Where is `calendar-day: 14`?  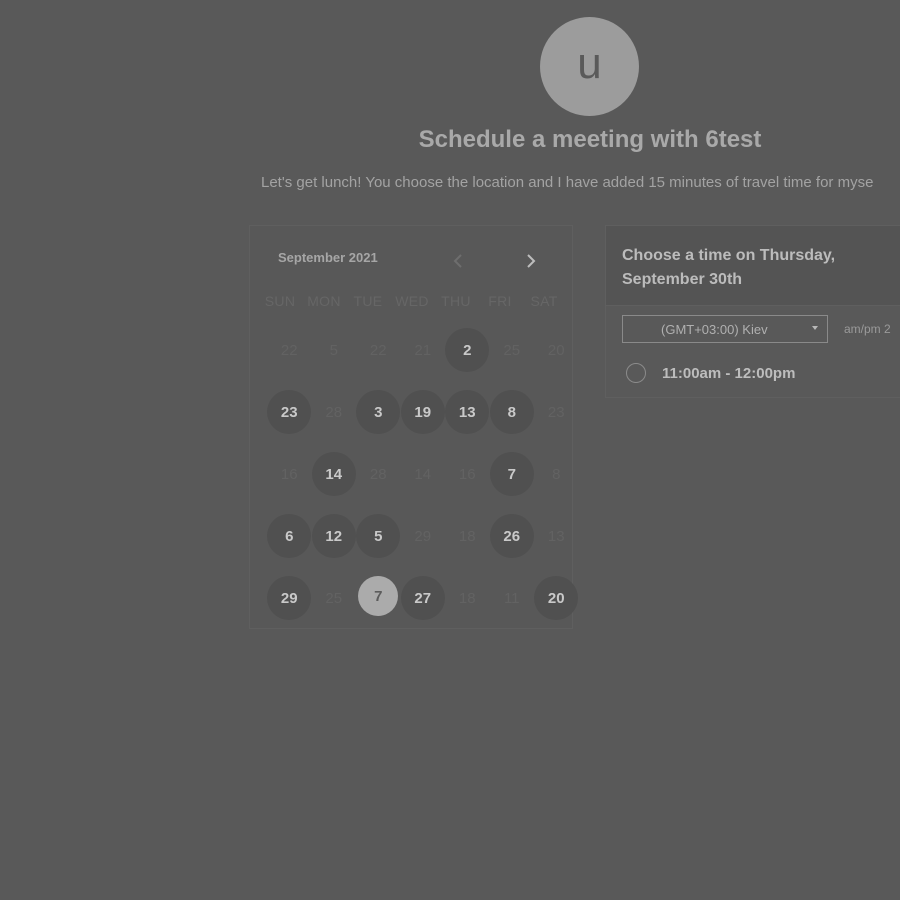
calendar-day: 14 is located at coordinates (423, 474).